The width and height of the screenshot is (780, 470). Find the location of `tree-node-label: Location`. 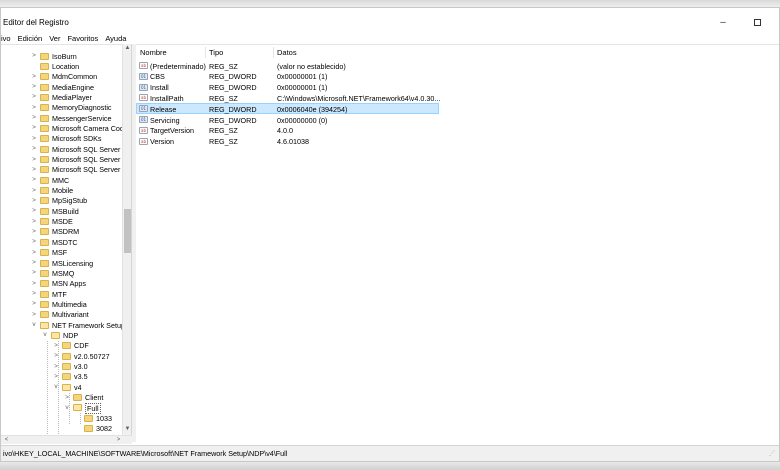

tree-node-label: Location is located at coordinates (66, 66).